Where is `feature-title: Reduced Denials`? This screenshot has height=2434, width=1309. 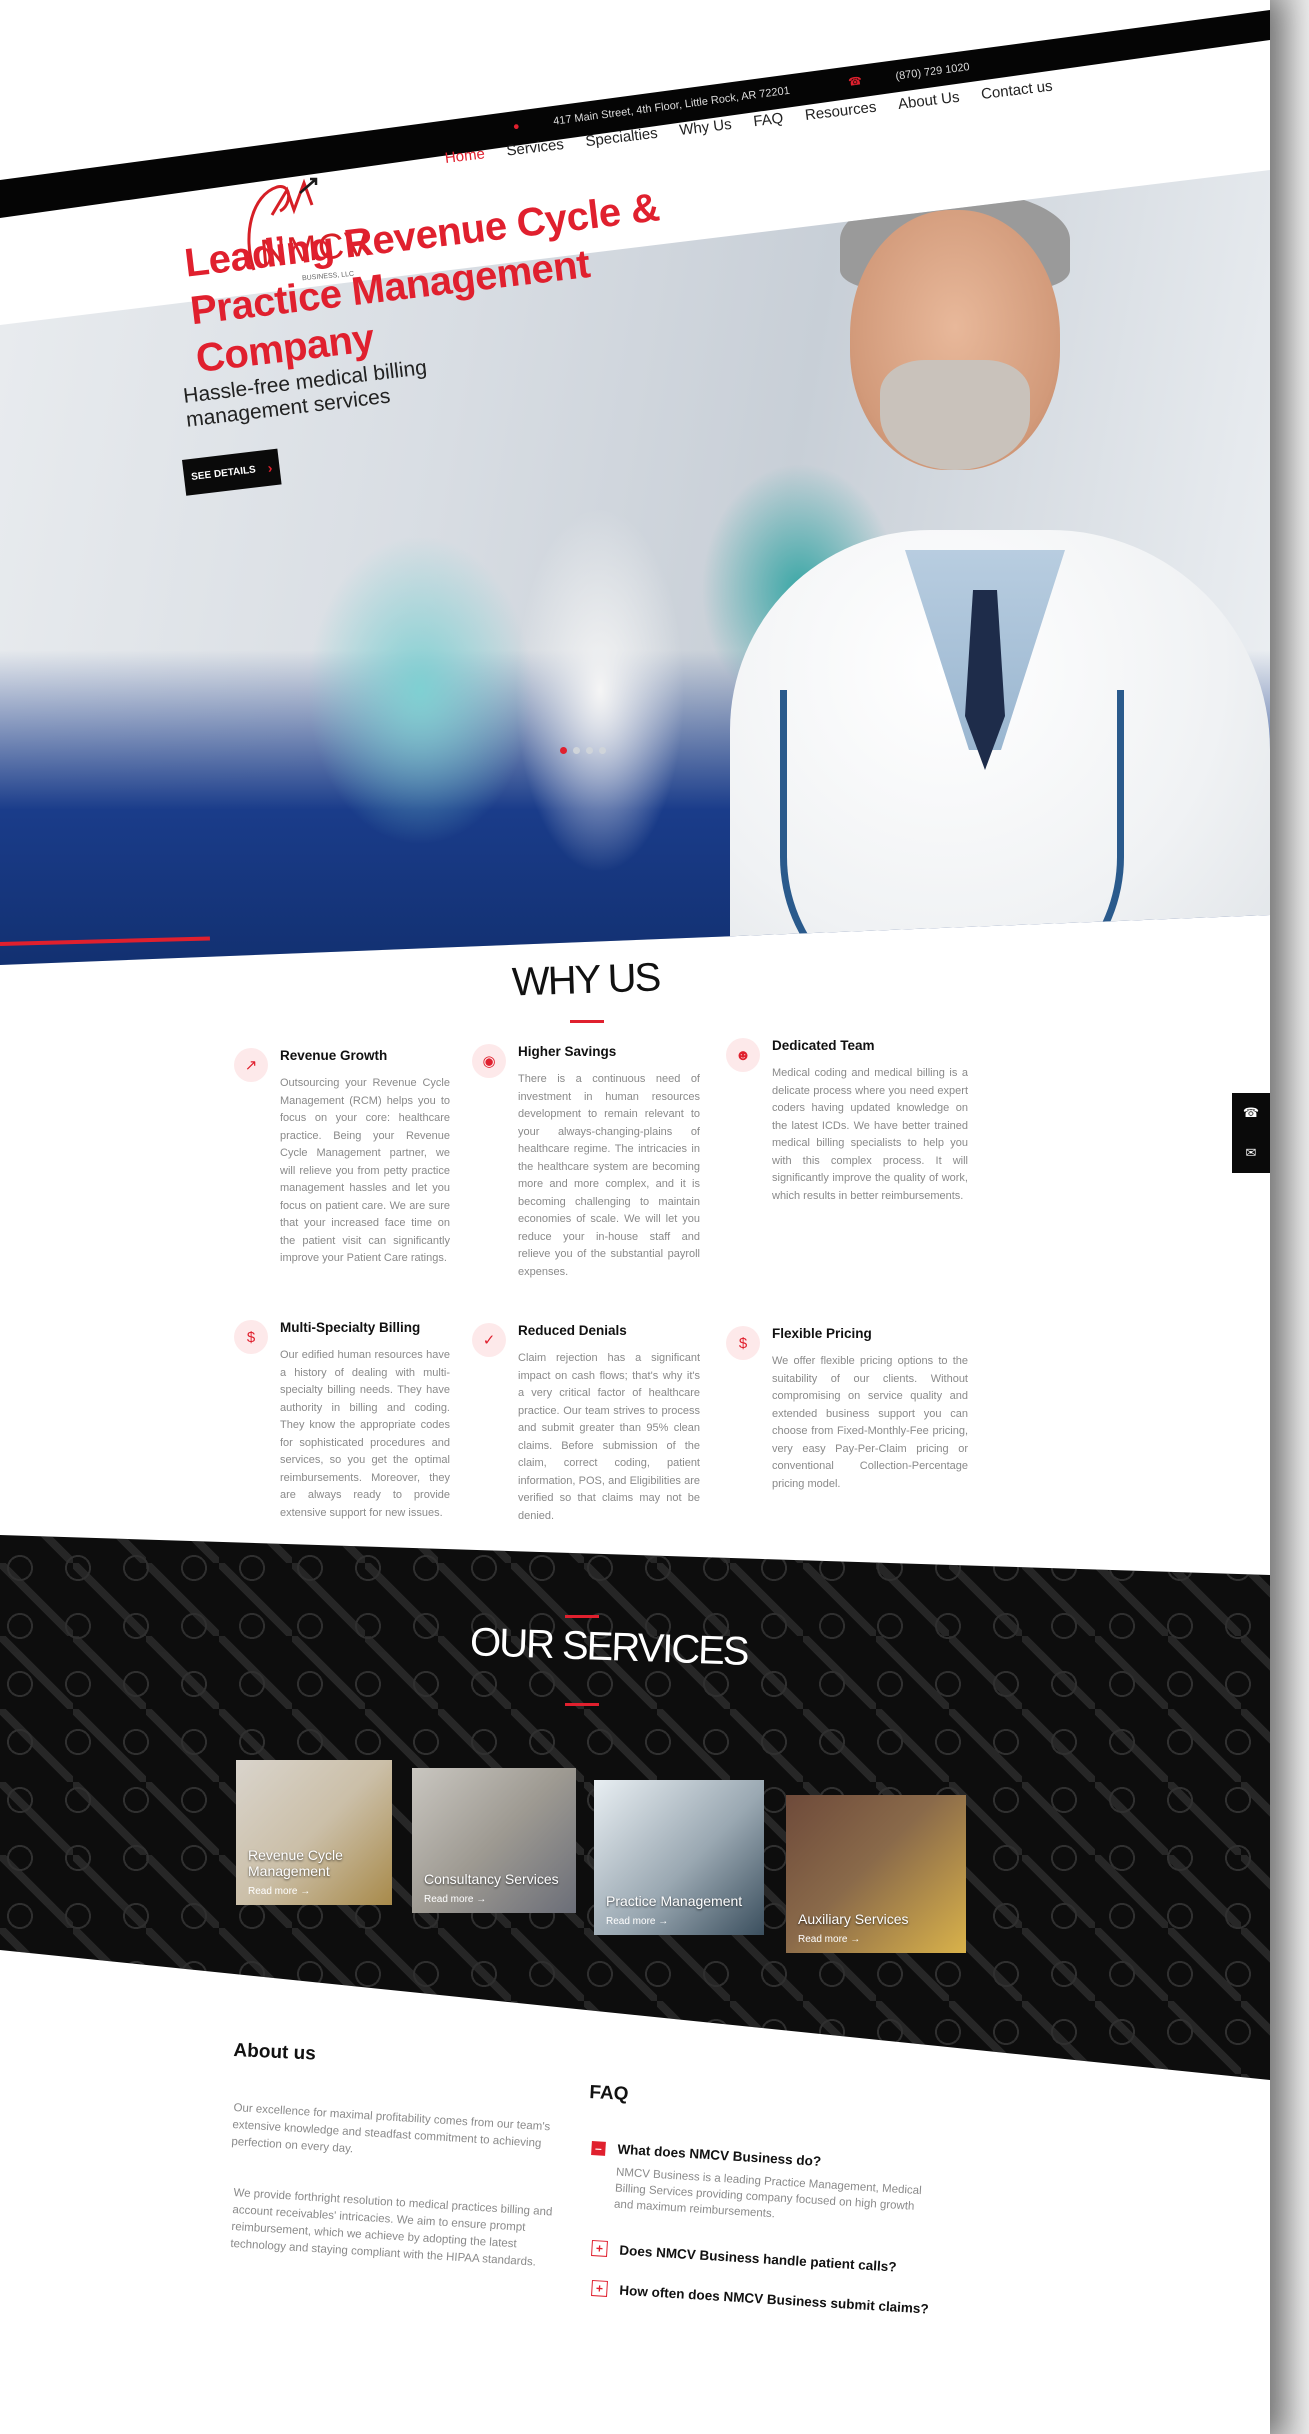 feature-title: Reduced Denials is located at coordinates (572, 1330).